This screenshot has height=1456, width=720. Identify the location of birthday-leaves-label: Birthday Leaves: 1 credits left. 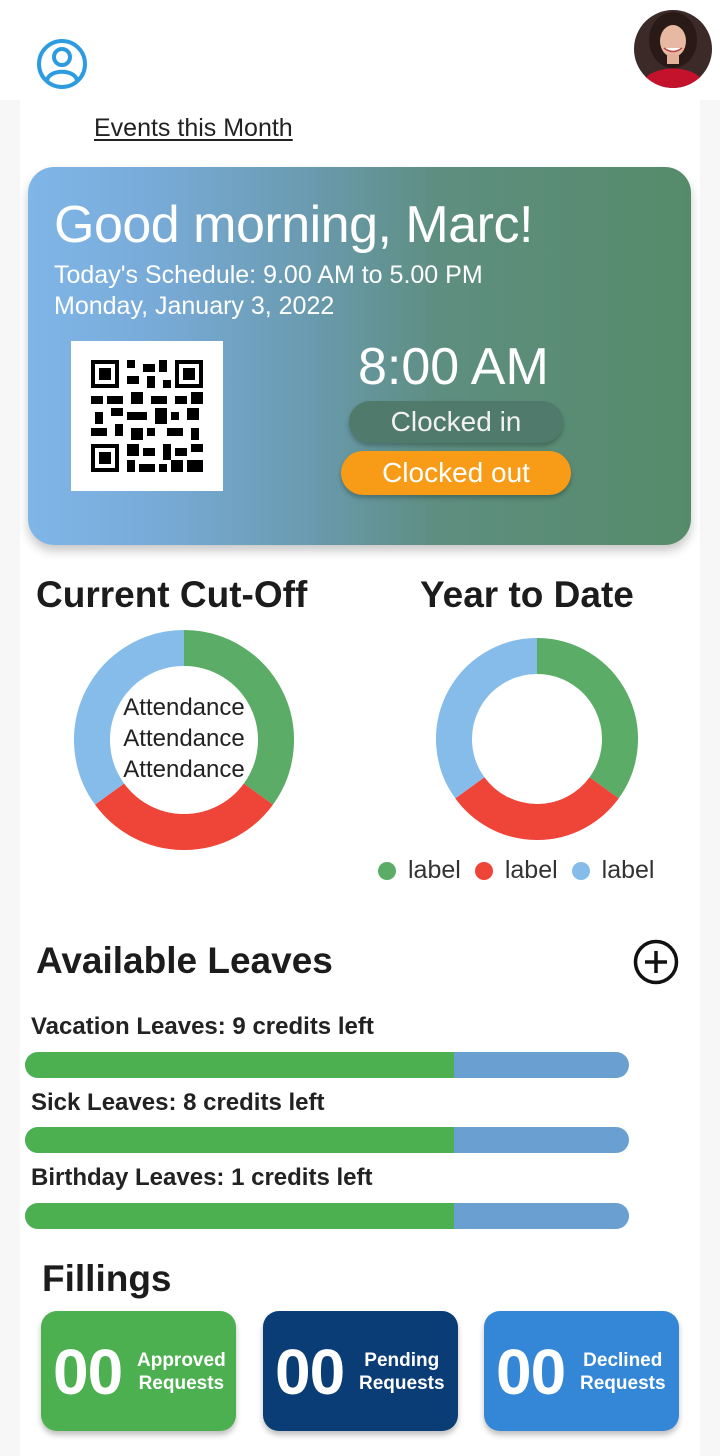
(202, 1177).